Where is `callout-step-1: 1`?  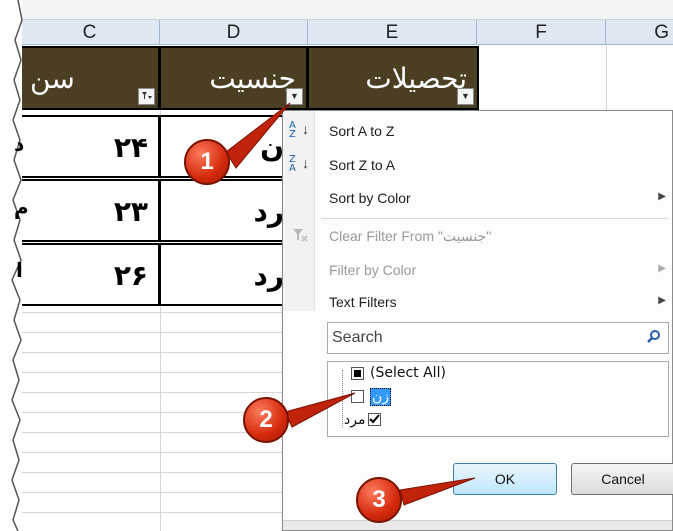 callout-step-1: 1 is located at coordinates (207, 162).